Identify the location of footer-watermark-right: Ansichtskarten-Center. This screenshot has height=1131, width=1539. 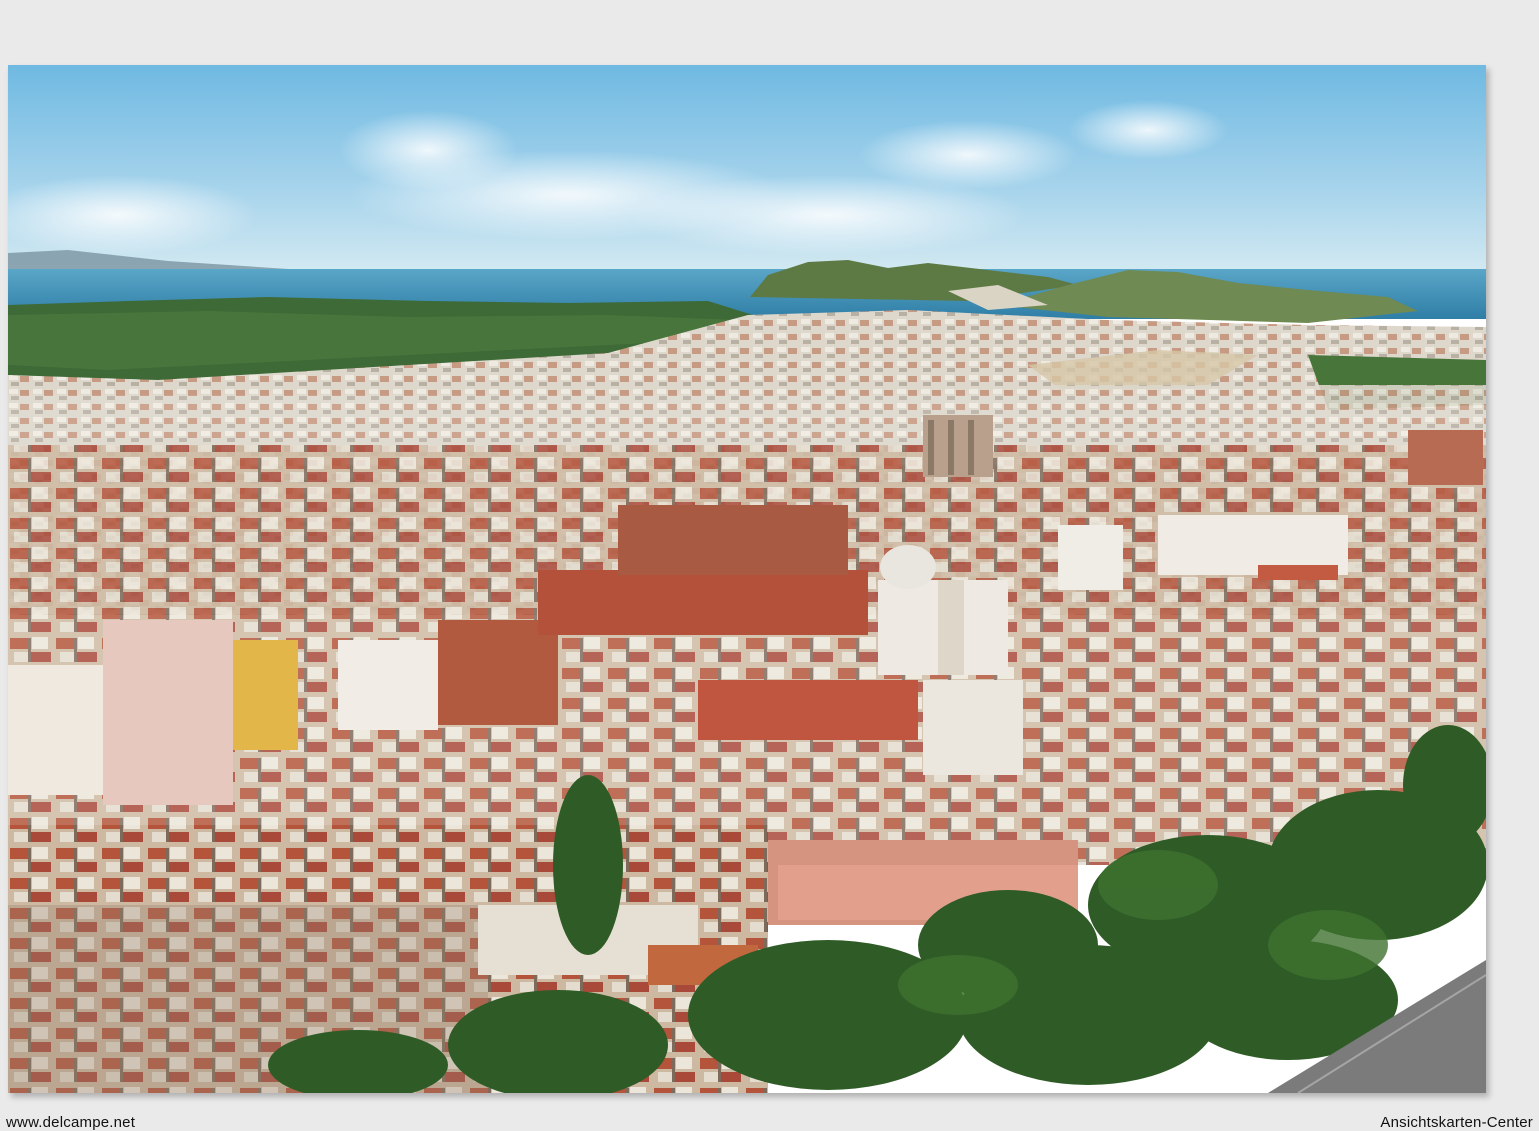
(1456, 1122).